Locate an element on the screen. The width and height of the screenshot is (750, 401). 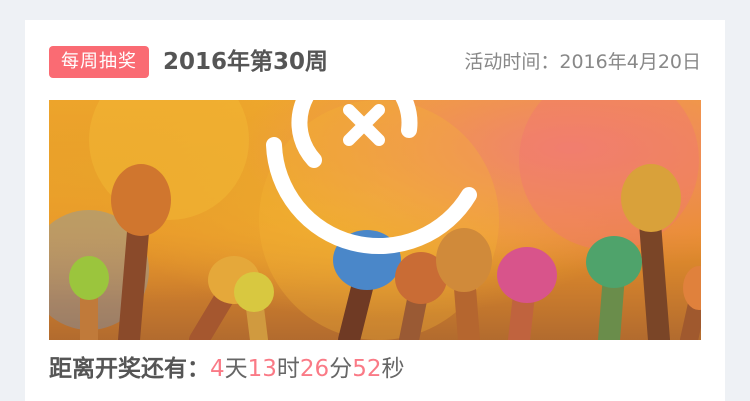
countdown-seconds: 52 is located at coordinates (367, 369).